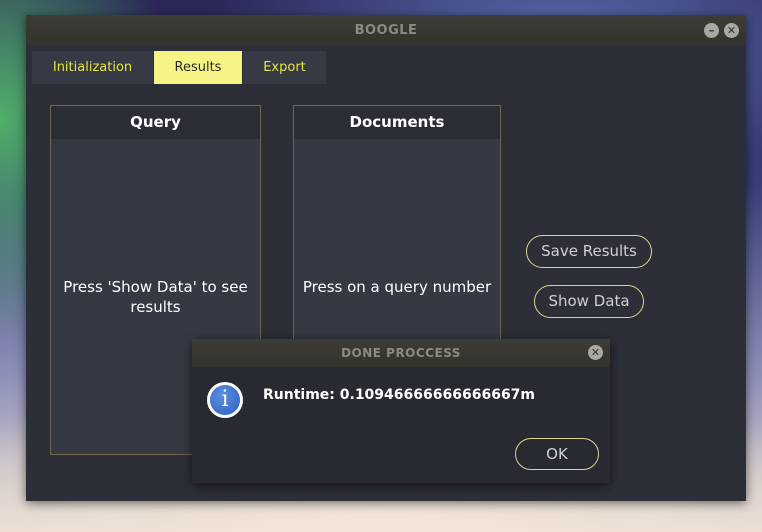  Describe the element at coordinates (589, 251) in the screenshot. I see `save-results-button: Save Results` at that location.